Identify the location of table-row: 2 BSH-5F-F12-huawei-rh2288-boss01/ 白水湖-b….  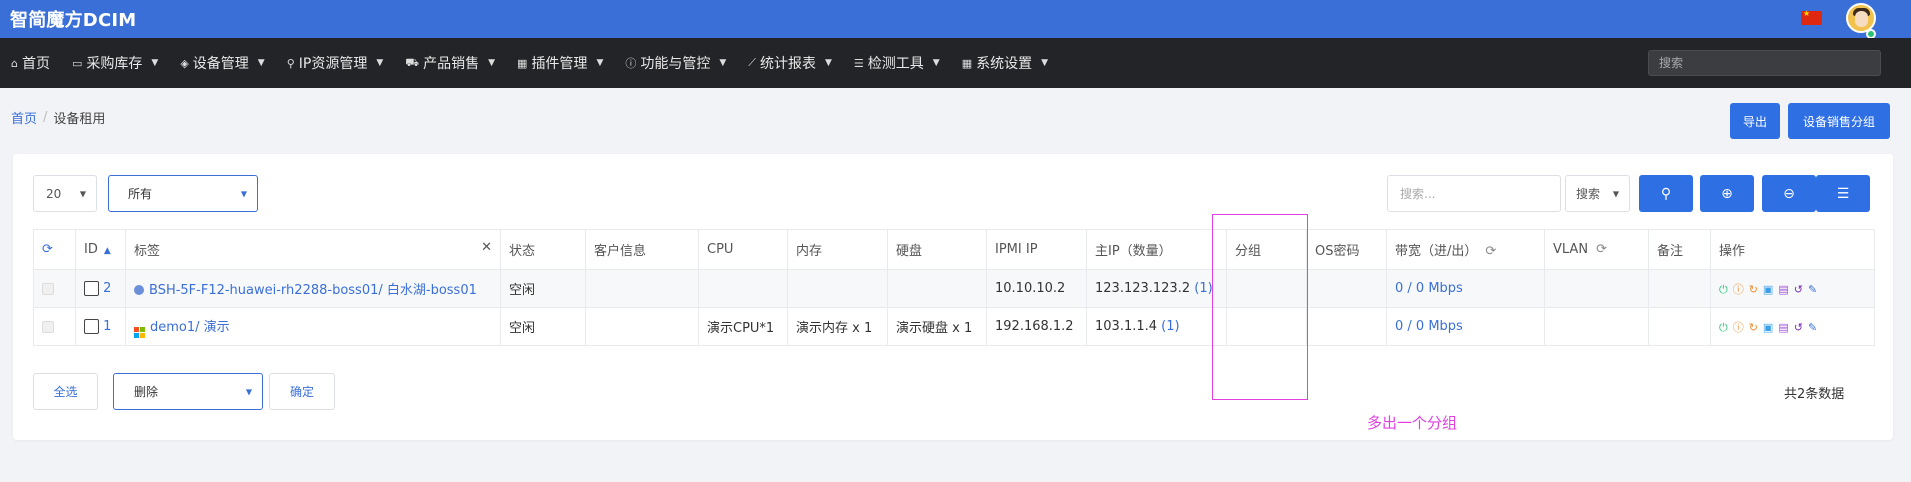
(954, 288).